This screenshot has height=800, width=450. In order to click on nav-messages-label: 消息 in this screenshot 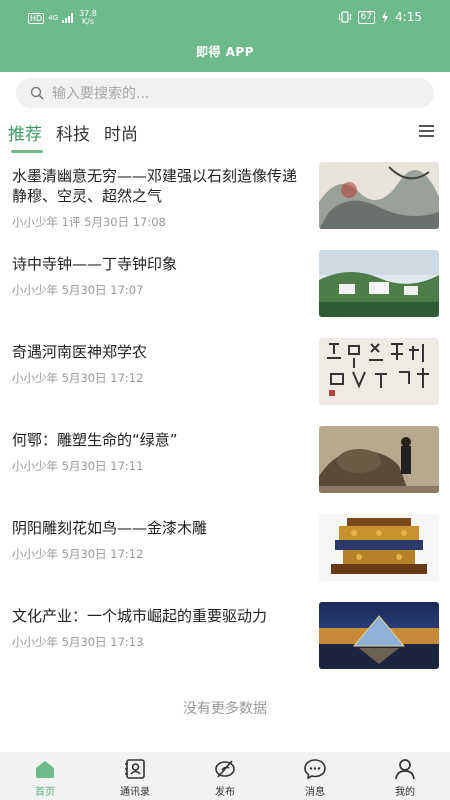, I will do `click(315, 792)`.